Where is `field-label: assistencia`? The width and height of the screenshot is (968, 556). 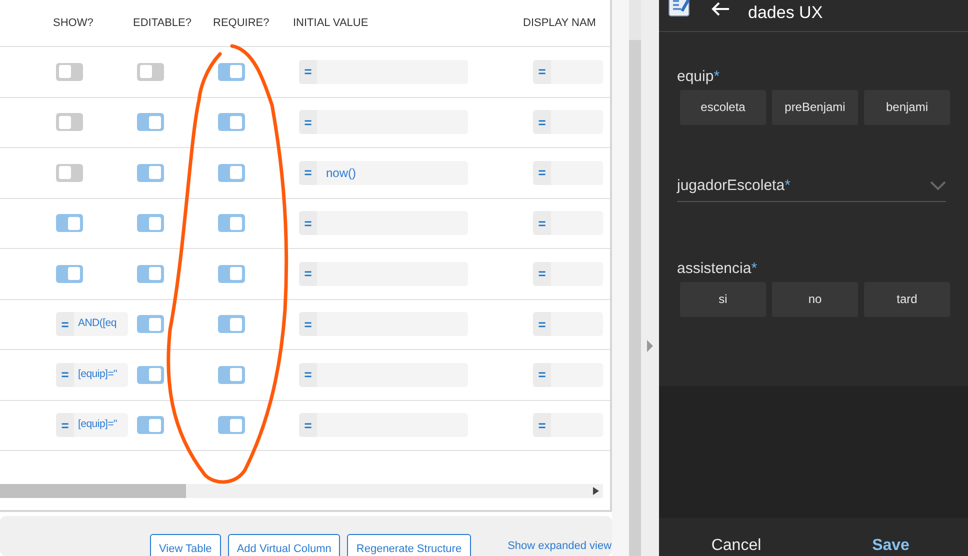
field-label: assistencia is located at coordinates (714, 269).